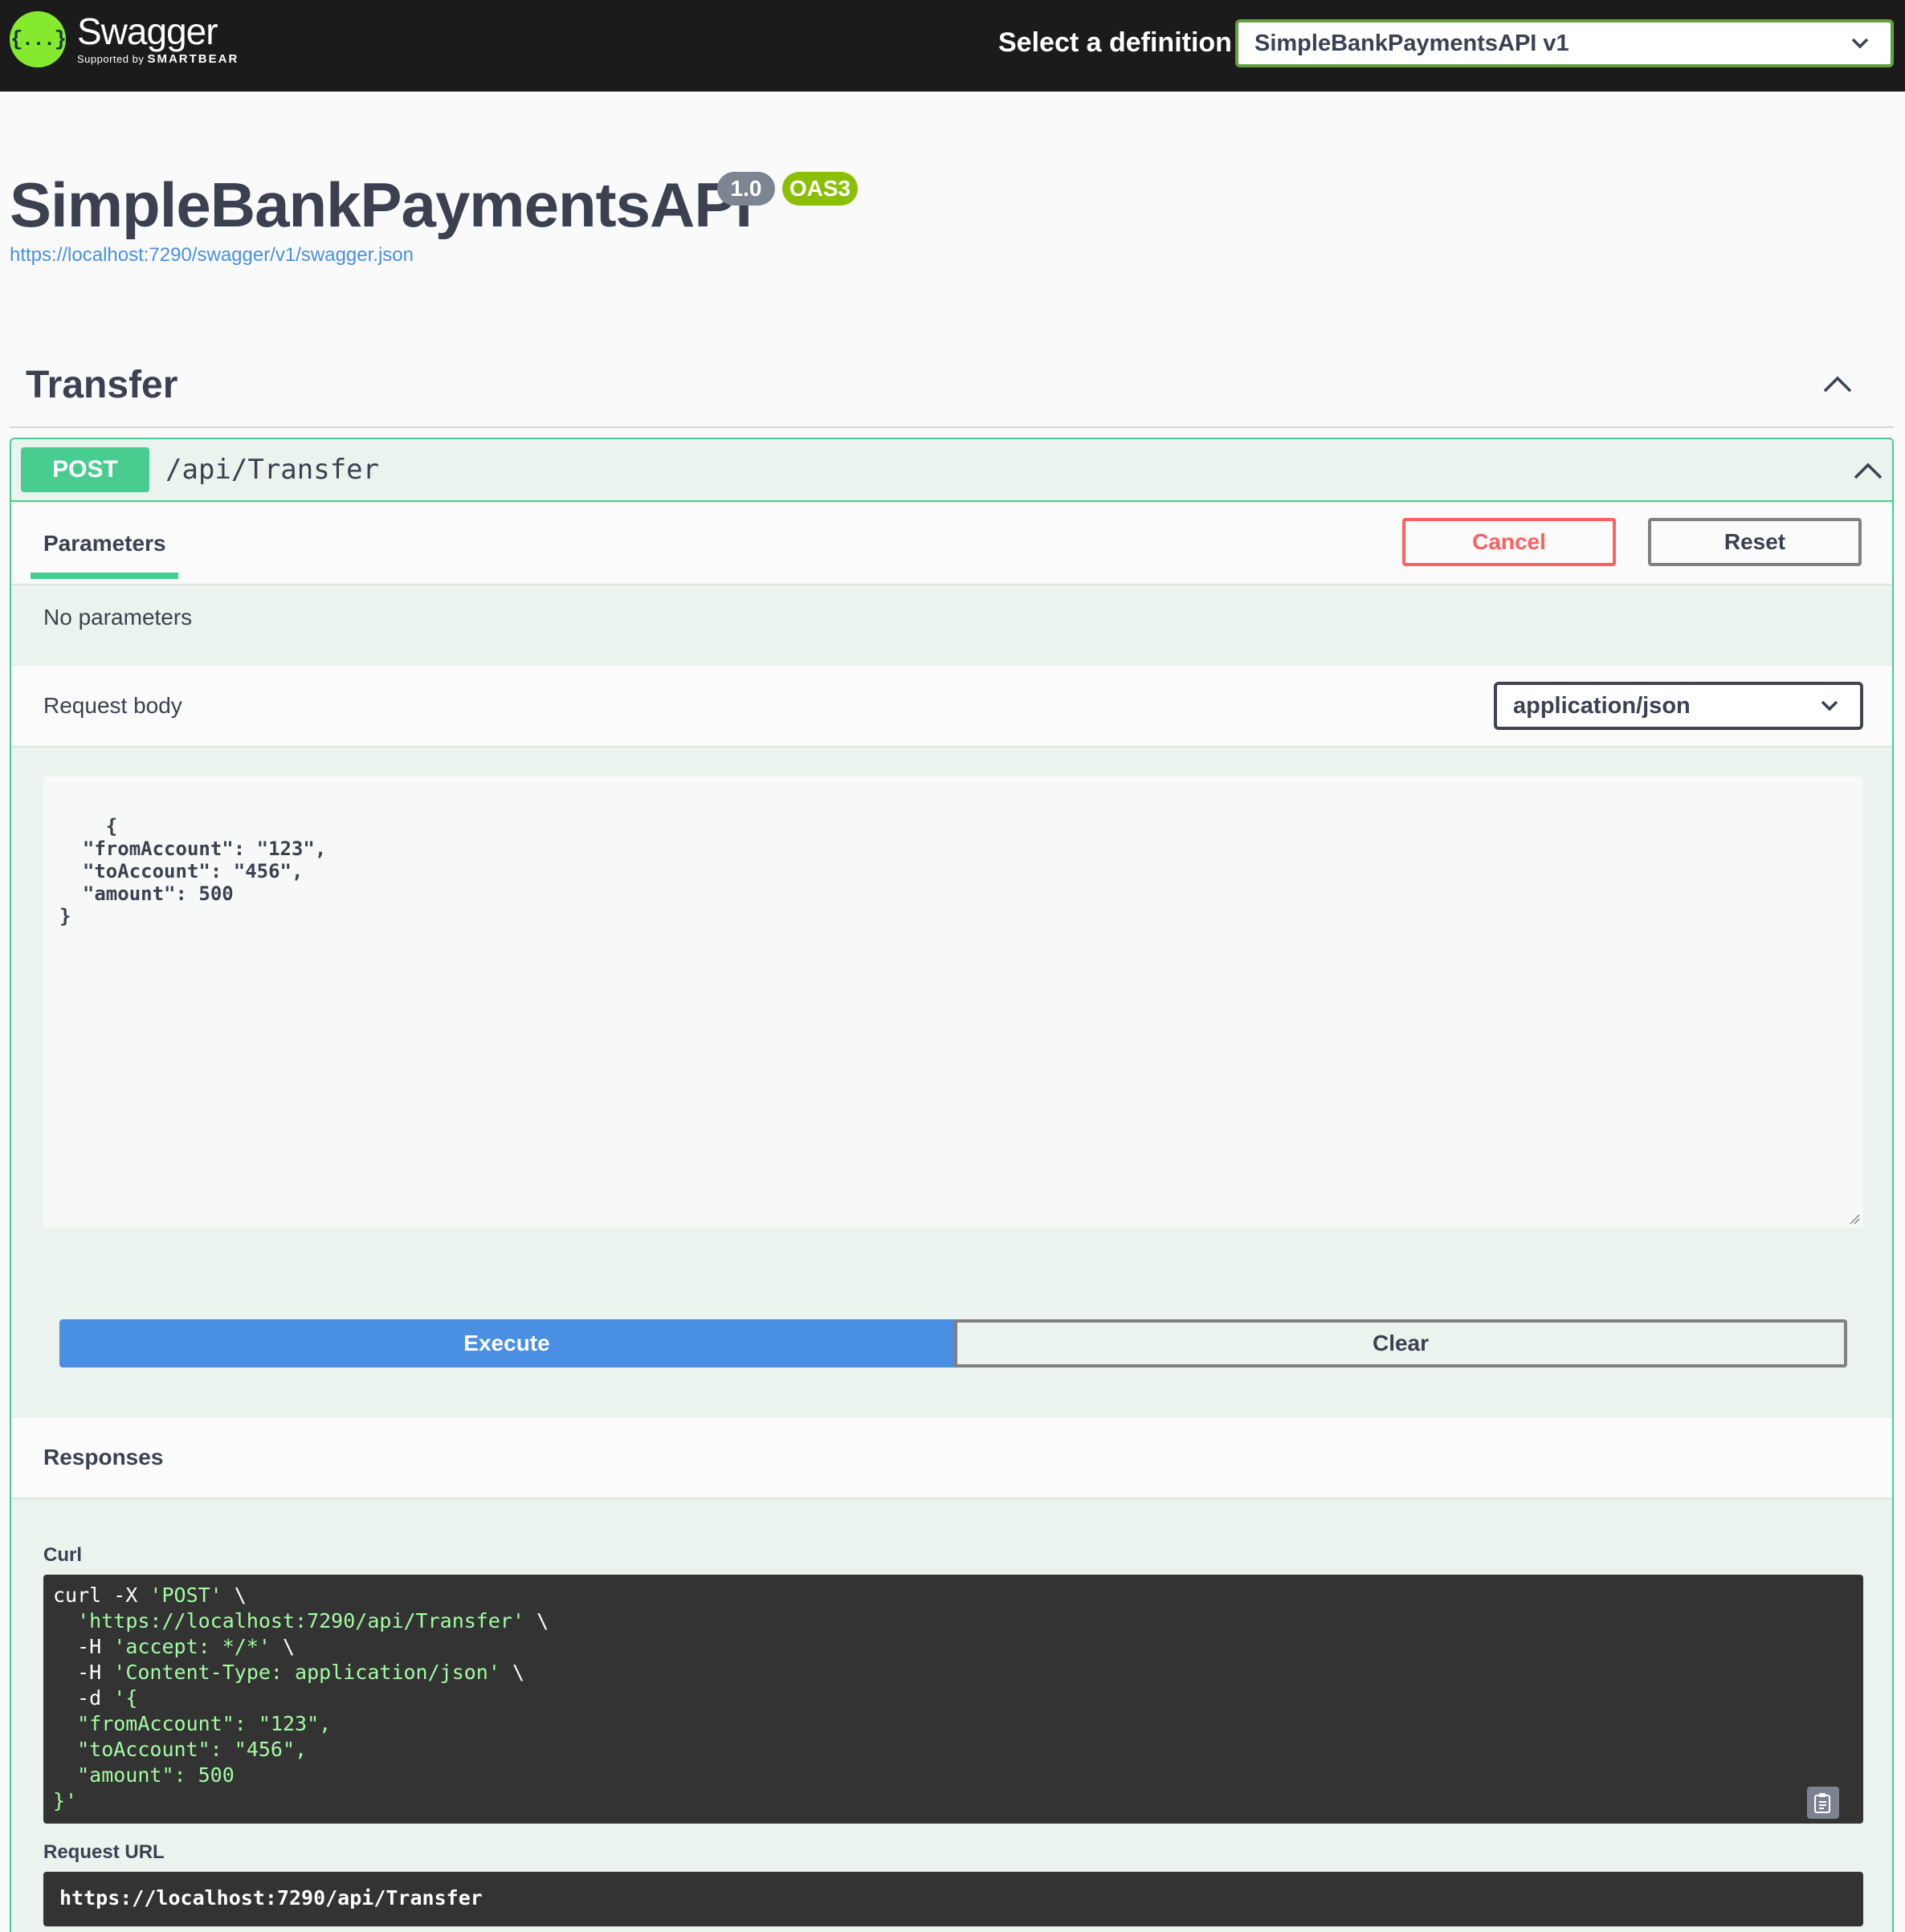  What do you see at coordinates (111, 59) in the screenshot?
I see `logo-sub-prefix: Supported by` at bounding box center [111, 59].